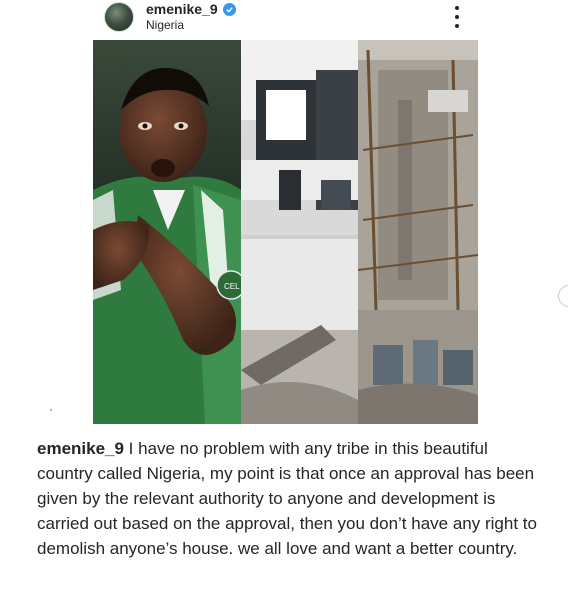  What do you see at coordinates (457, 17) in the screenshot?
I see `more-options-icon` at bounding box center [457, 17].